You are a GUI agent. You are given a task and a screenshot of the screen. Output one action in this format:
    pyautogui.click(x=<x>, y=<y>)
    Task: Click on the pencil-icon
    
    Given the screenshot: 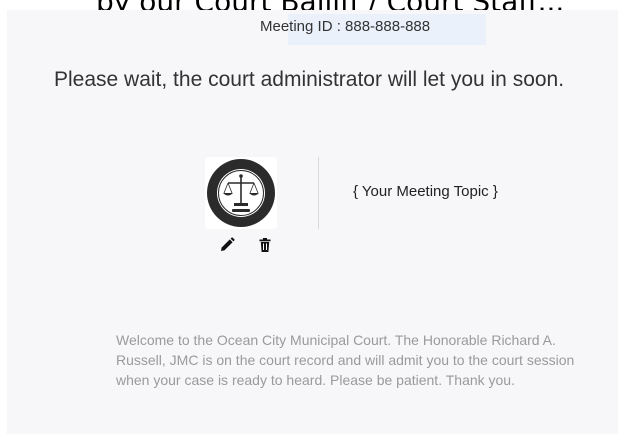 What is the action you would take?
    pyautogui.click(x=227, y=245)
    